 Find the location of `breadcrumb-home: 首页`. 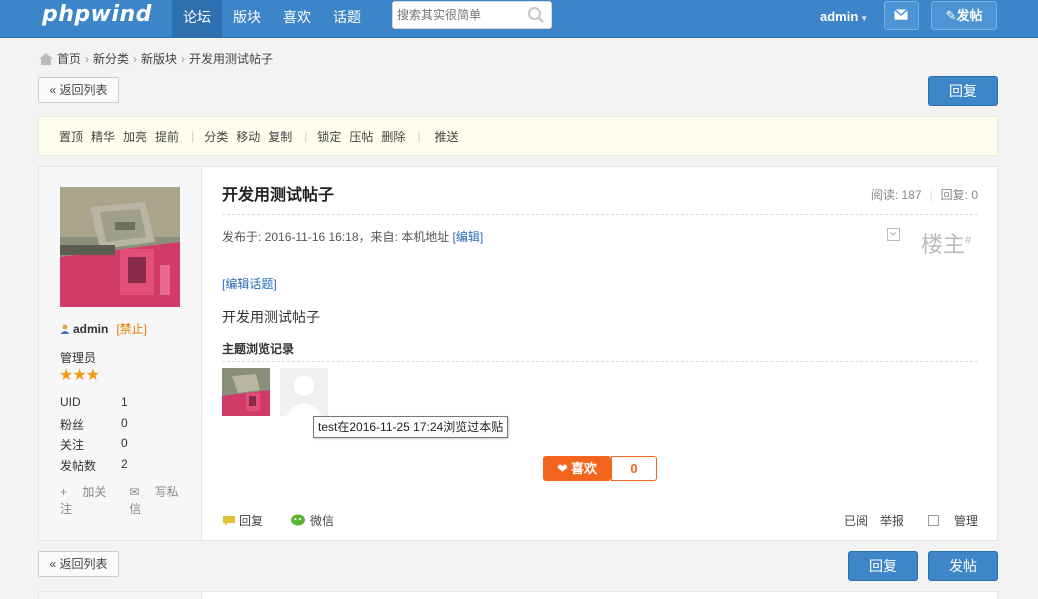

breadcrumb-home: 首页 is located at coordinates (69, 58).